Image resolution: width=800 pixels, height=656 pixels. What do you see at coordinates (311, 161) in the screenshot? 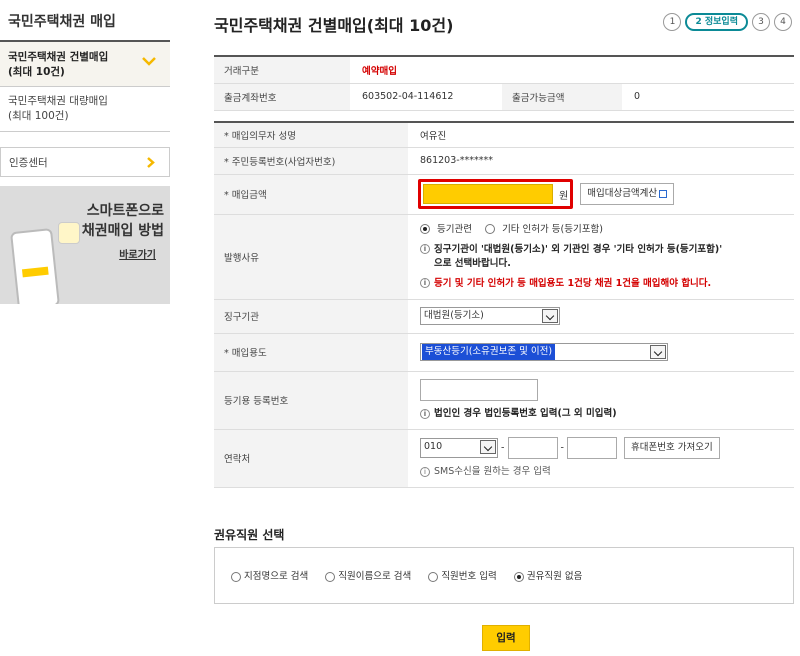
I see `rrn-label: * 주민등록번호(사업자번호)` at bounding box center [311, 161].